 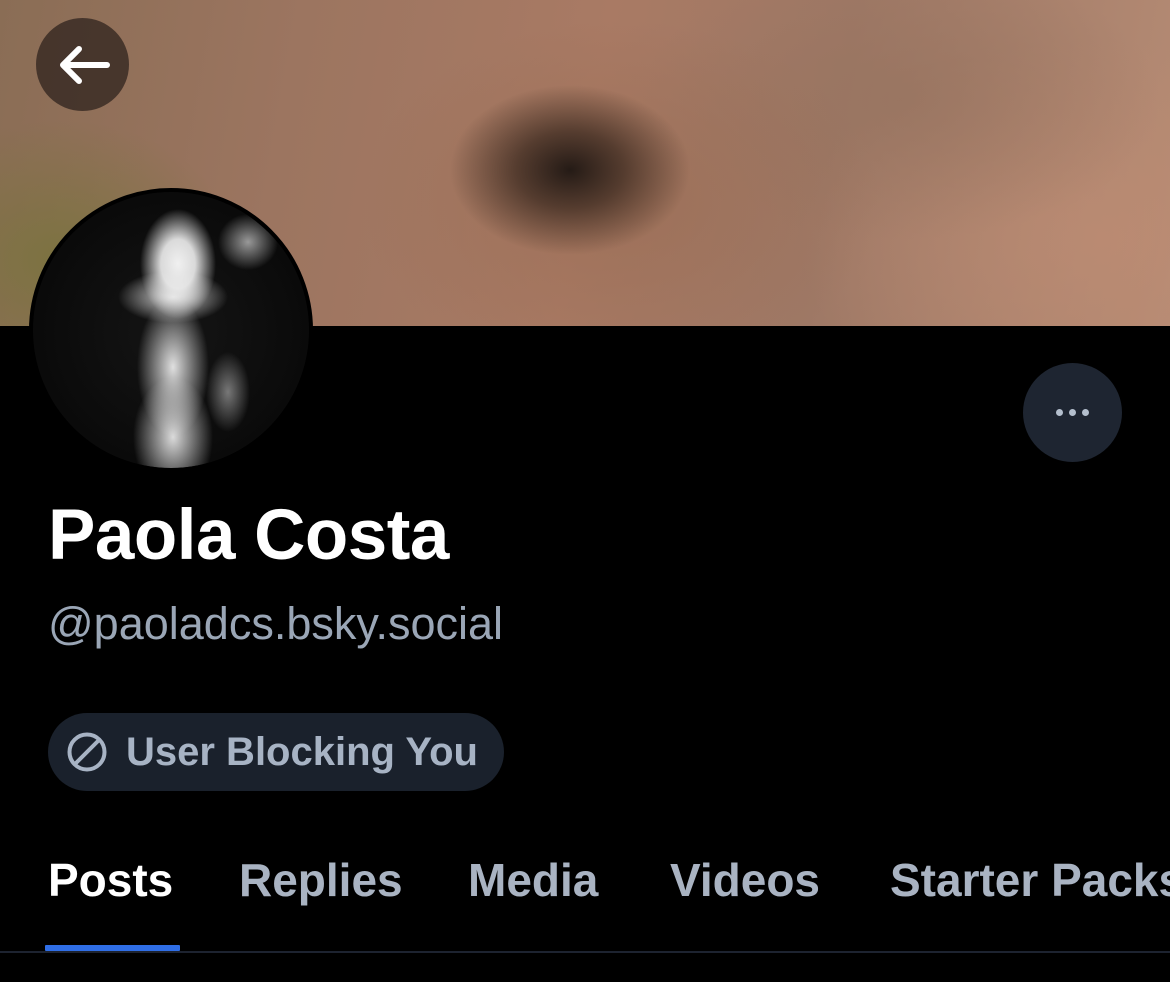 I want to click on tab-videos: Videos, so click(x=745, y=880).